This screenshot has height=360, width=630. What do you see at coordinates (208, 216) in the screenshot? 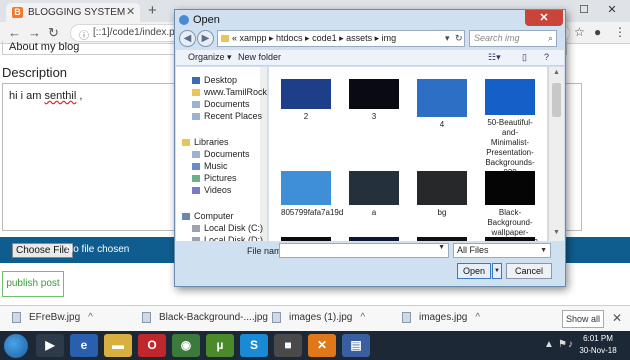
I see `nav-item: Computer` at bounding box center [208, 216].